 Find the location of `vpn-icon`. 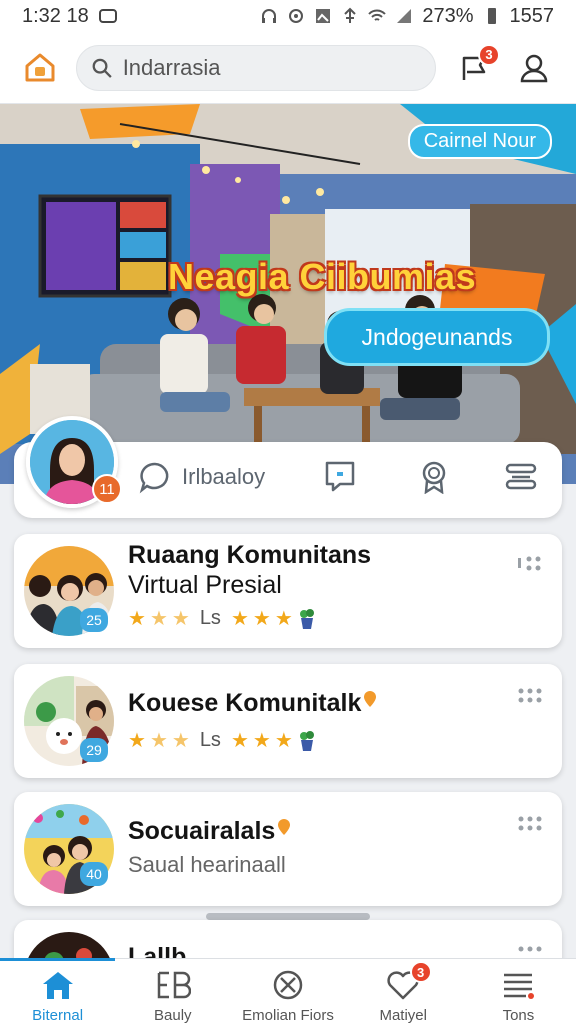

vpn-icon is located at coordinates (350, 15).